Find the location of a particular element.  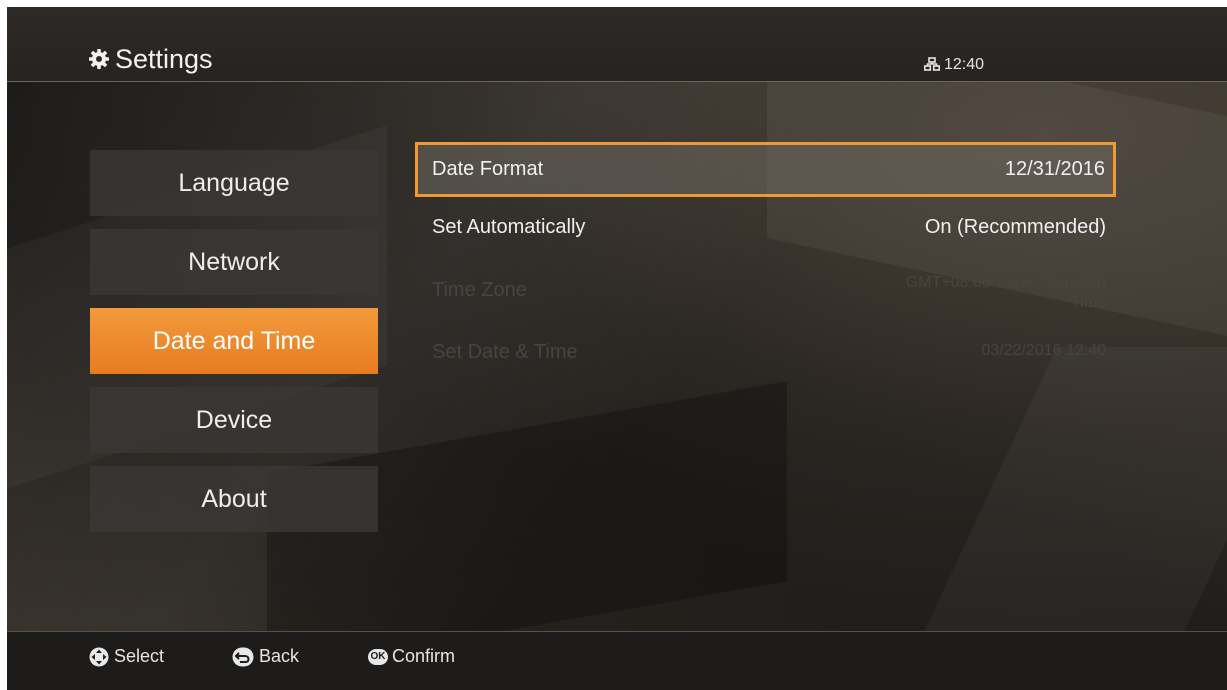

hint-back: Back is located at coordinates (265, 656).